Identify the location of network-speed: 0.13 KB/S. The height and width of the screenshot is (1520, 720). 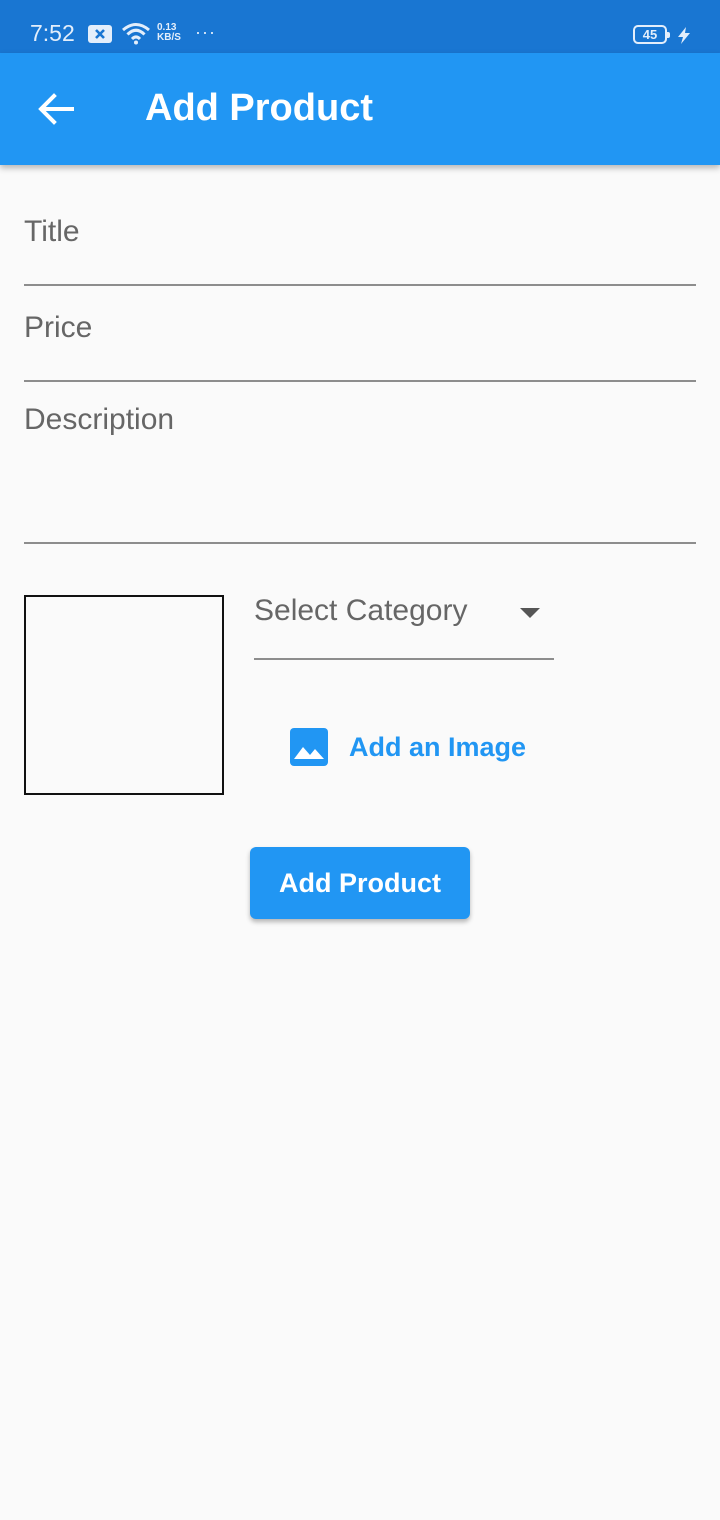
(169, 33).